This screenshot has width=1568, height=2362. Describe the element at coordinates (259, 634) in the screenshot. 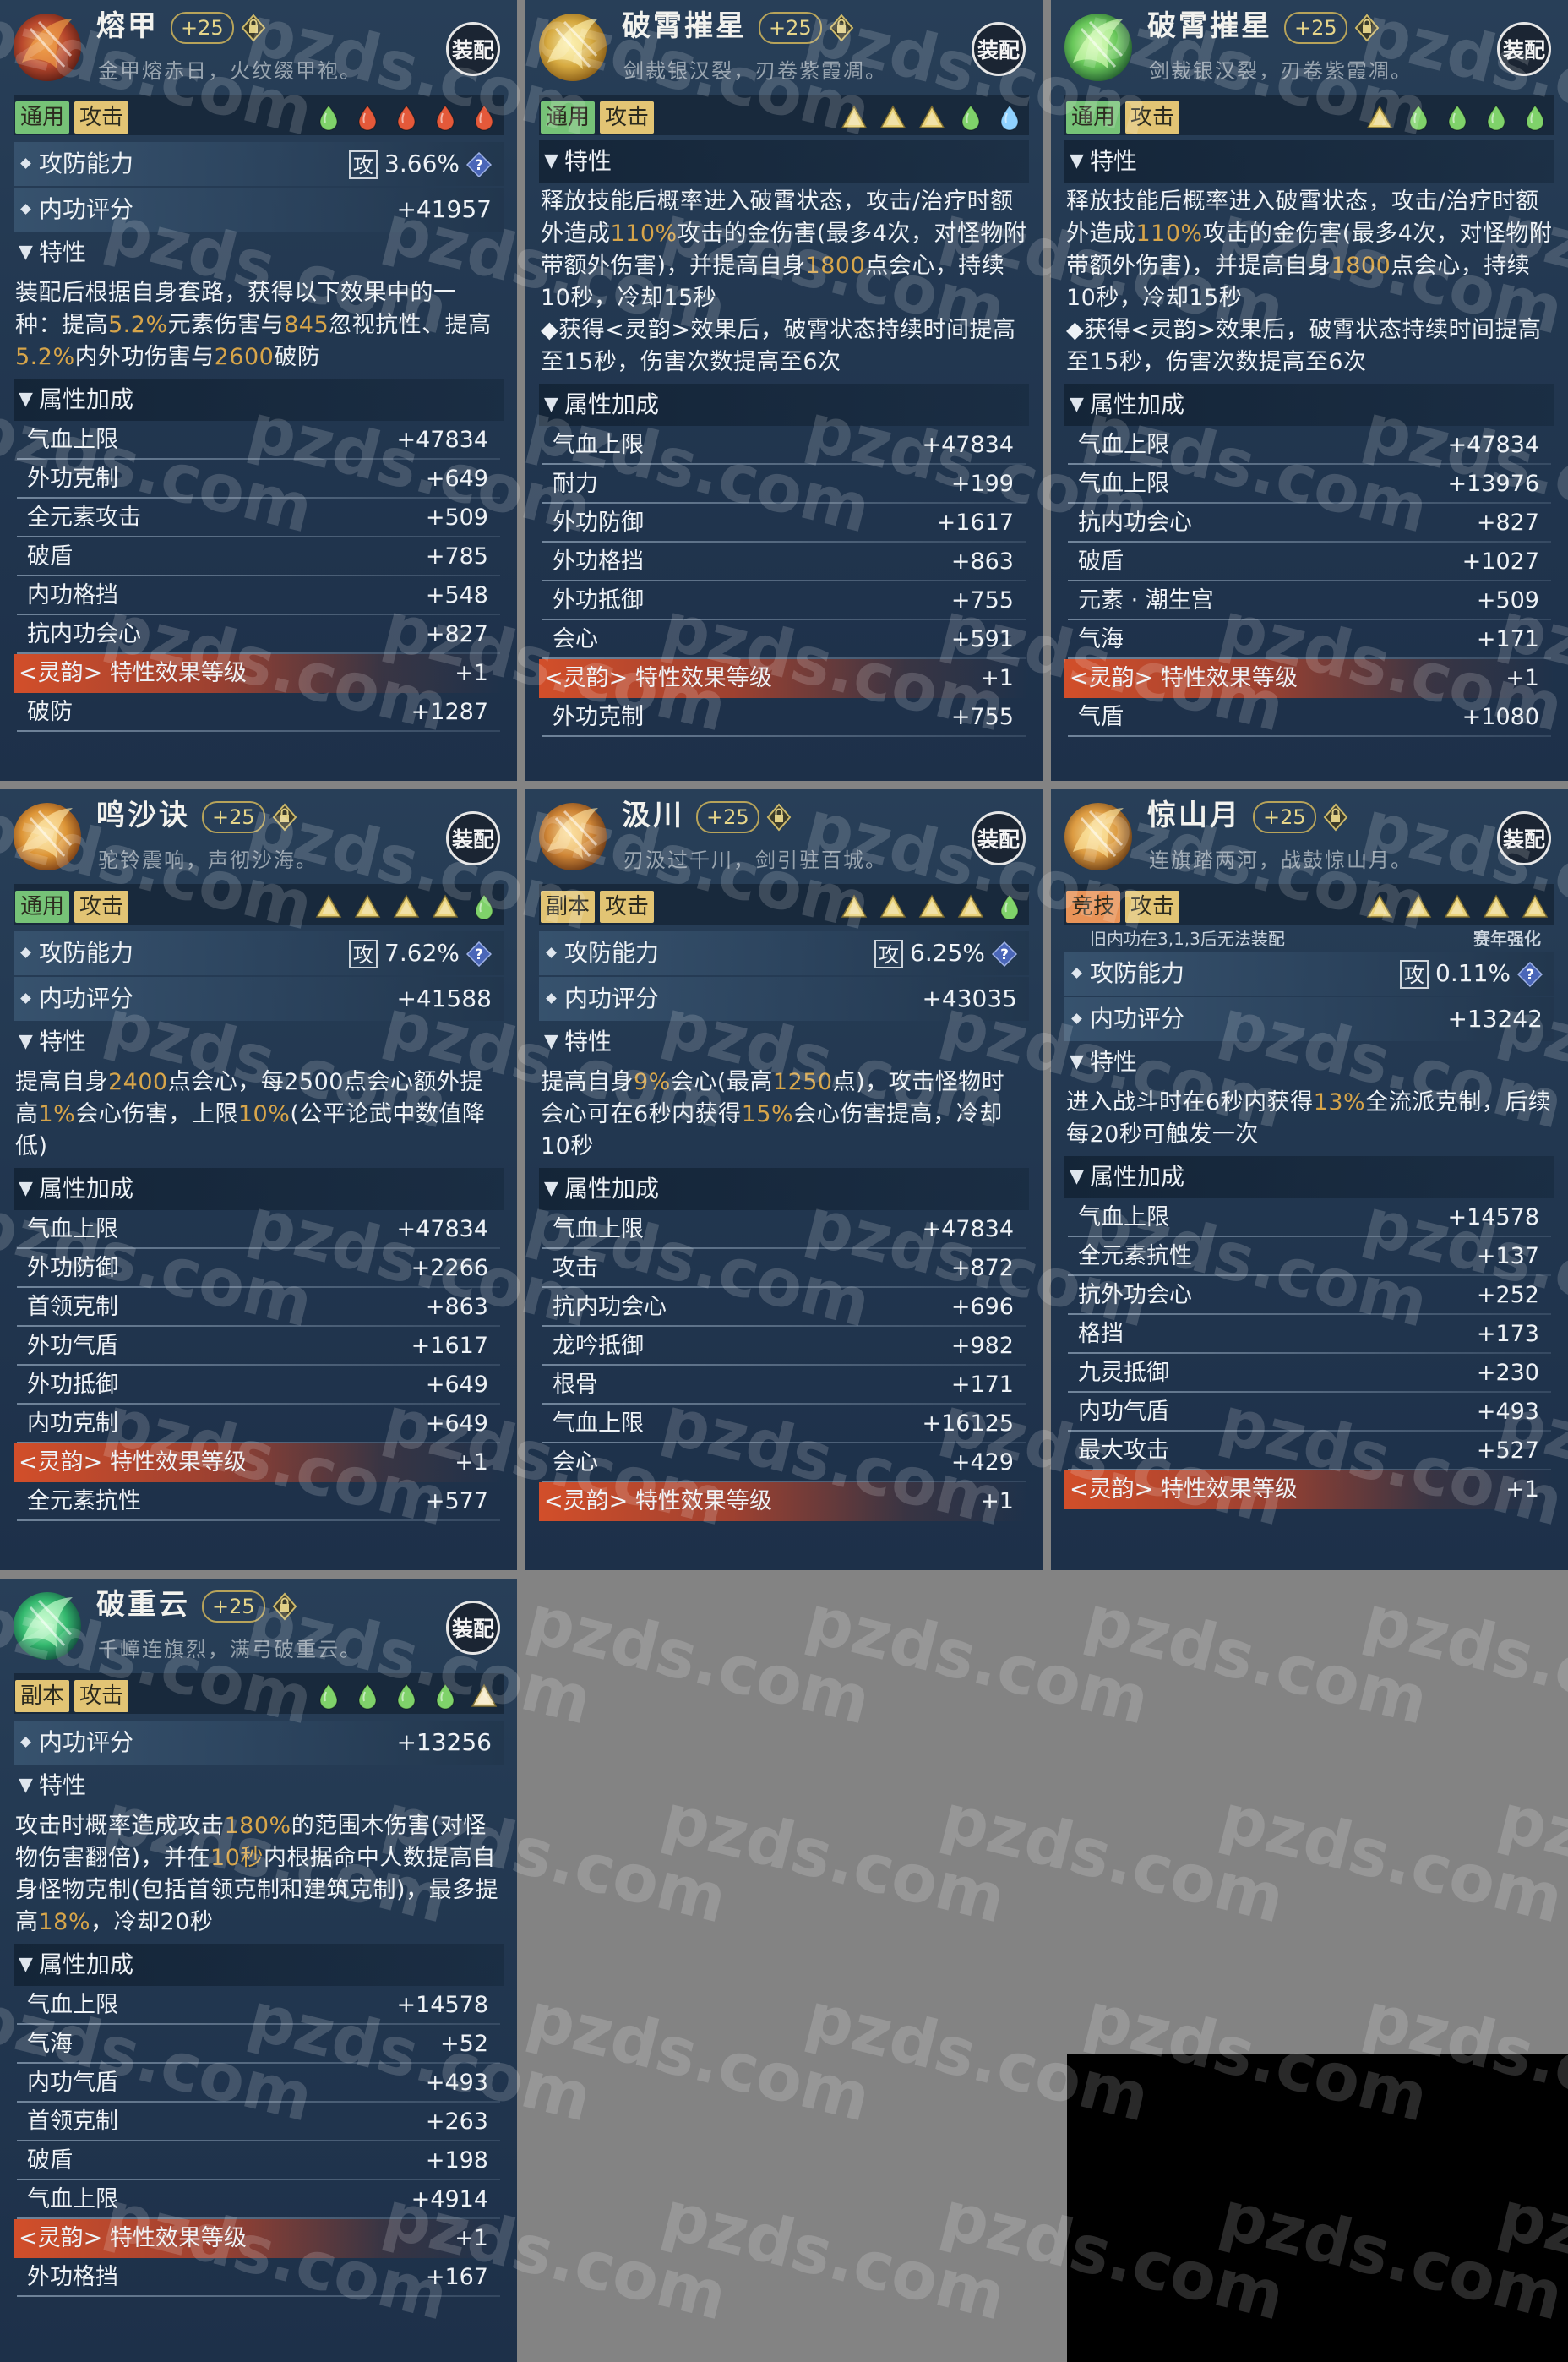

I see `attr-row: 抗内功会心 +827` at that location.